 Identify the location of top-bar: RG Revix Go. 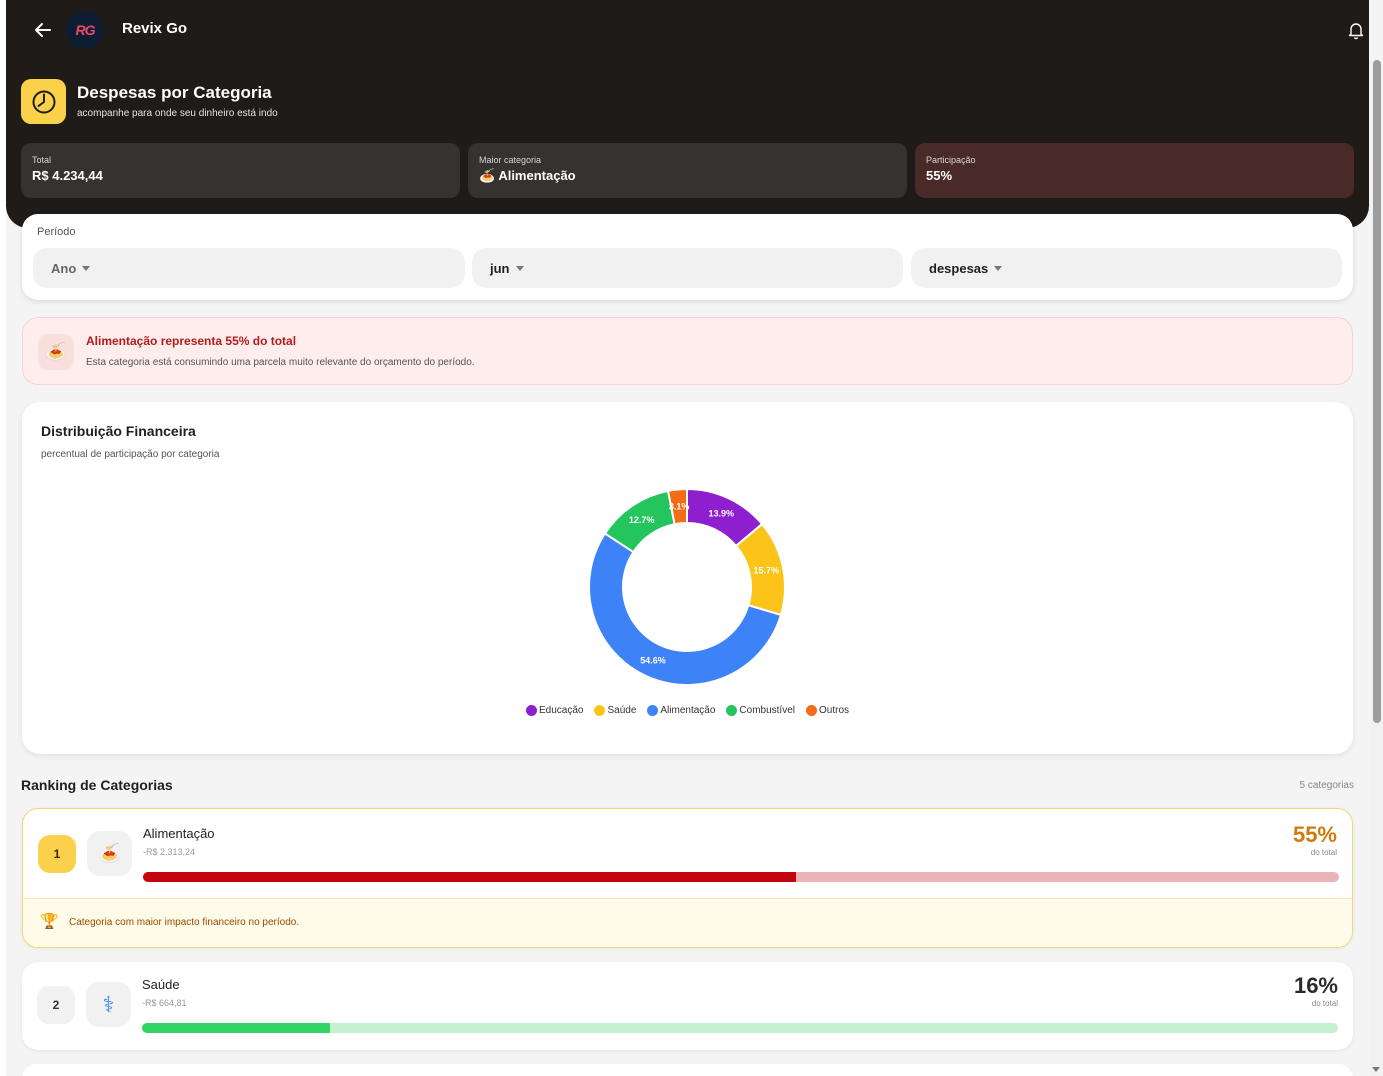
(691, 30).